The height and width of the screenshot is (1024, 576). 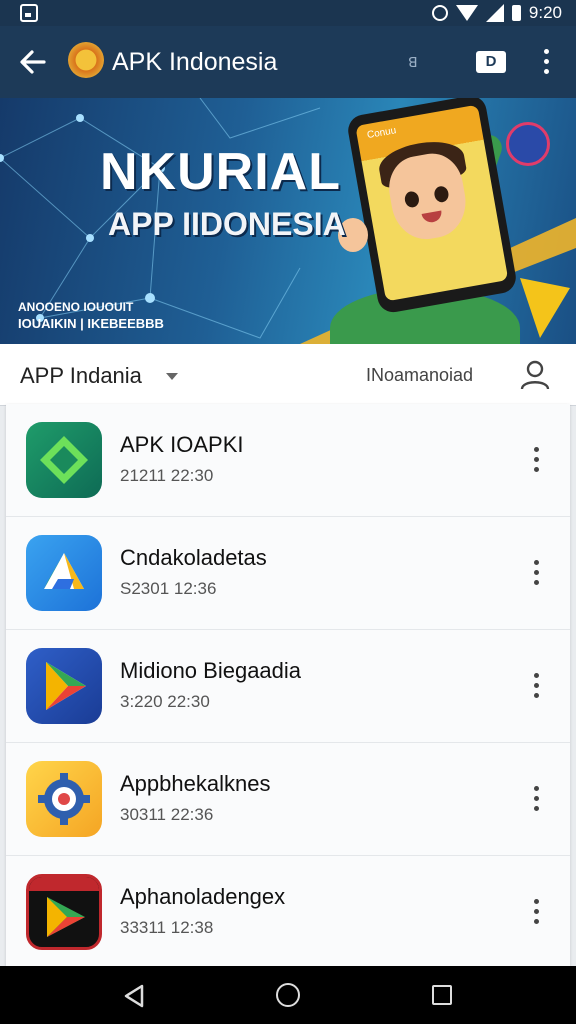 I want to click on nav-home-icon, so click(x=288, y=995).